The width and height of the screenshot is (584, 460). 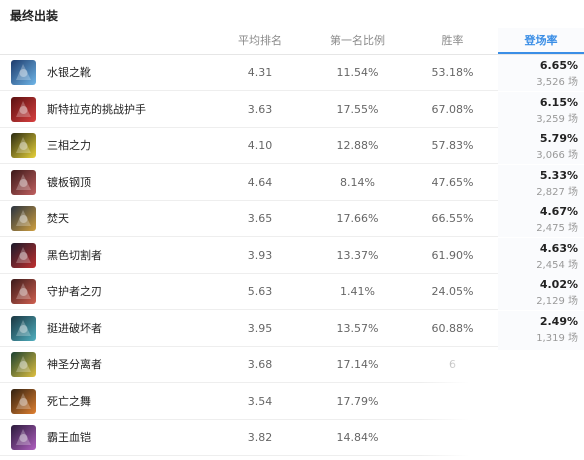 What do you see at coordinates (23, 255) in the screenshot?
I see `axe-icon` at bounding box center [23, 255].